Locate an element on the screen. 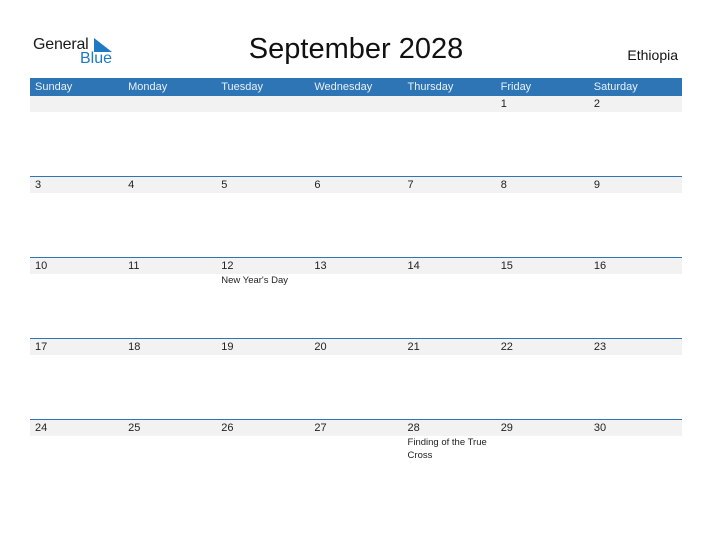  day-cell: 7 is located at coordinates (449, 217).